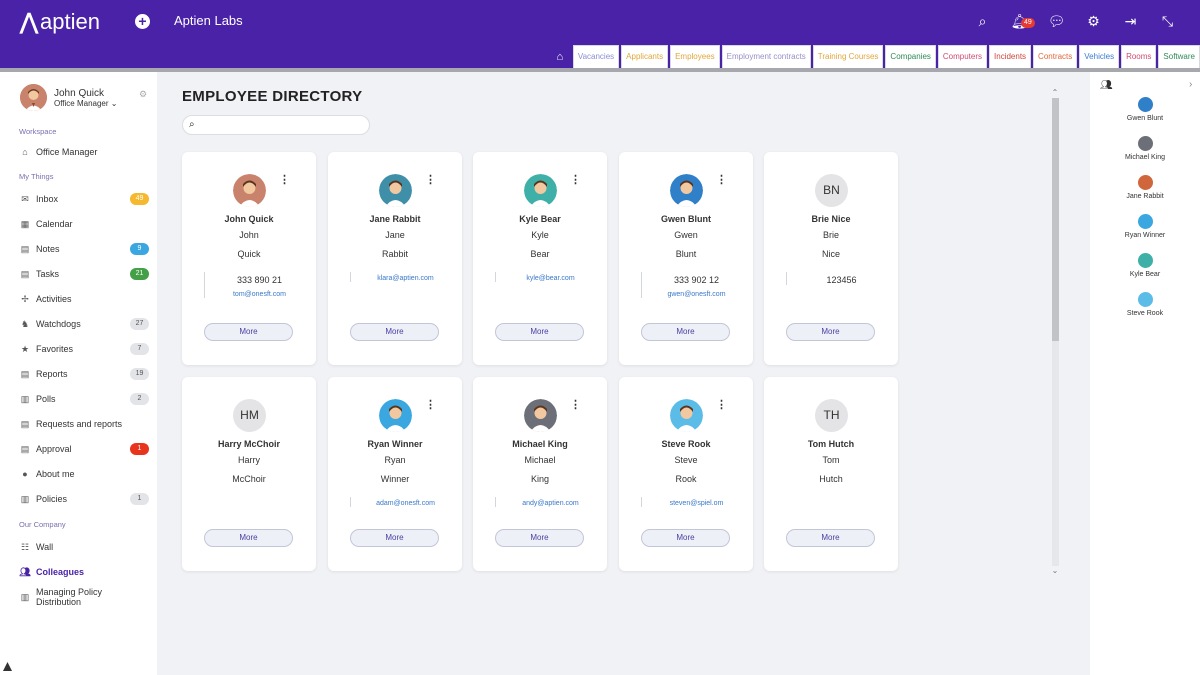 The width and height of the screenshot is (1200, 675). Describe the element at coordinates (550, 278) in the screenshot. I see `email-link: kyle@bear.com` at that location.